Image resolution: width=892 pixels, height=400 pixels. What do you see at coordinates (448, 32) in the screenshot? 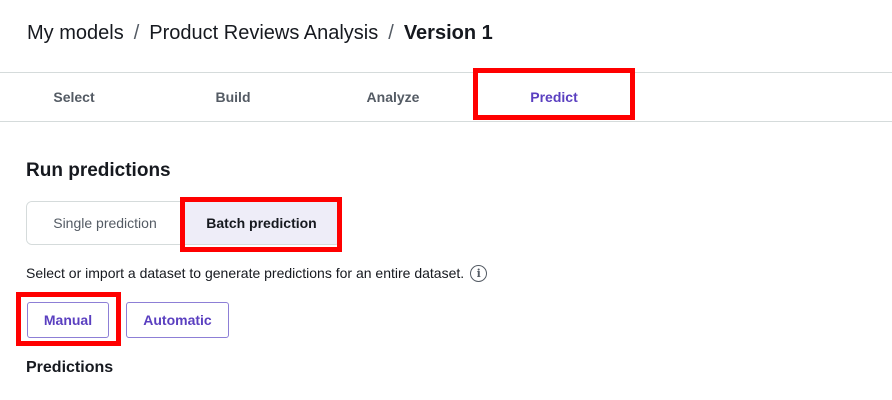
I see `breadcrumb-current-version: Version 1` at bounding box center [448, 32].